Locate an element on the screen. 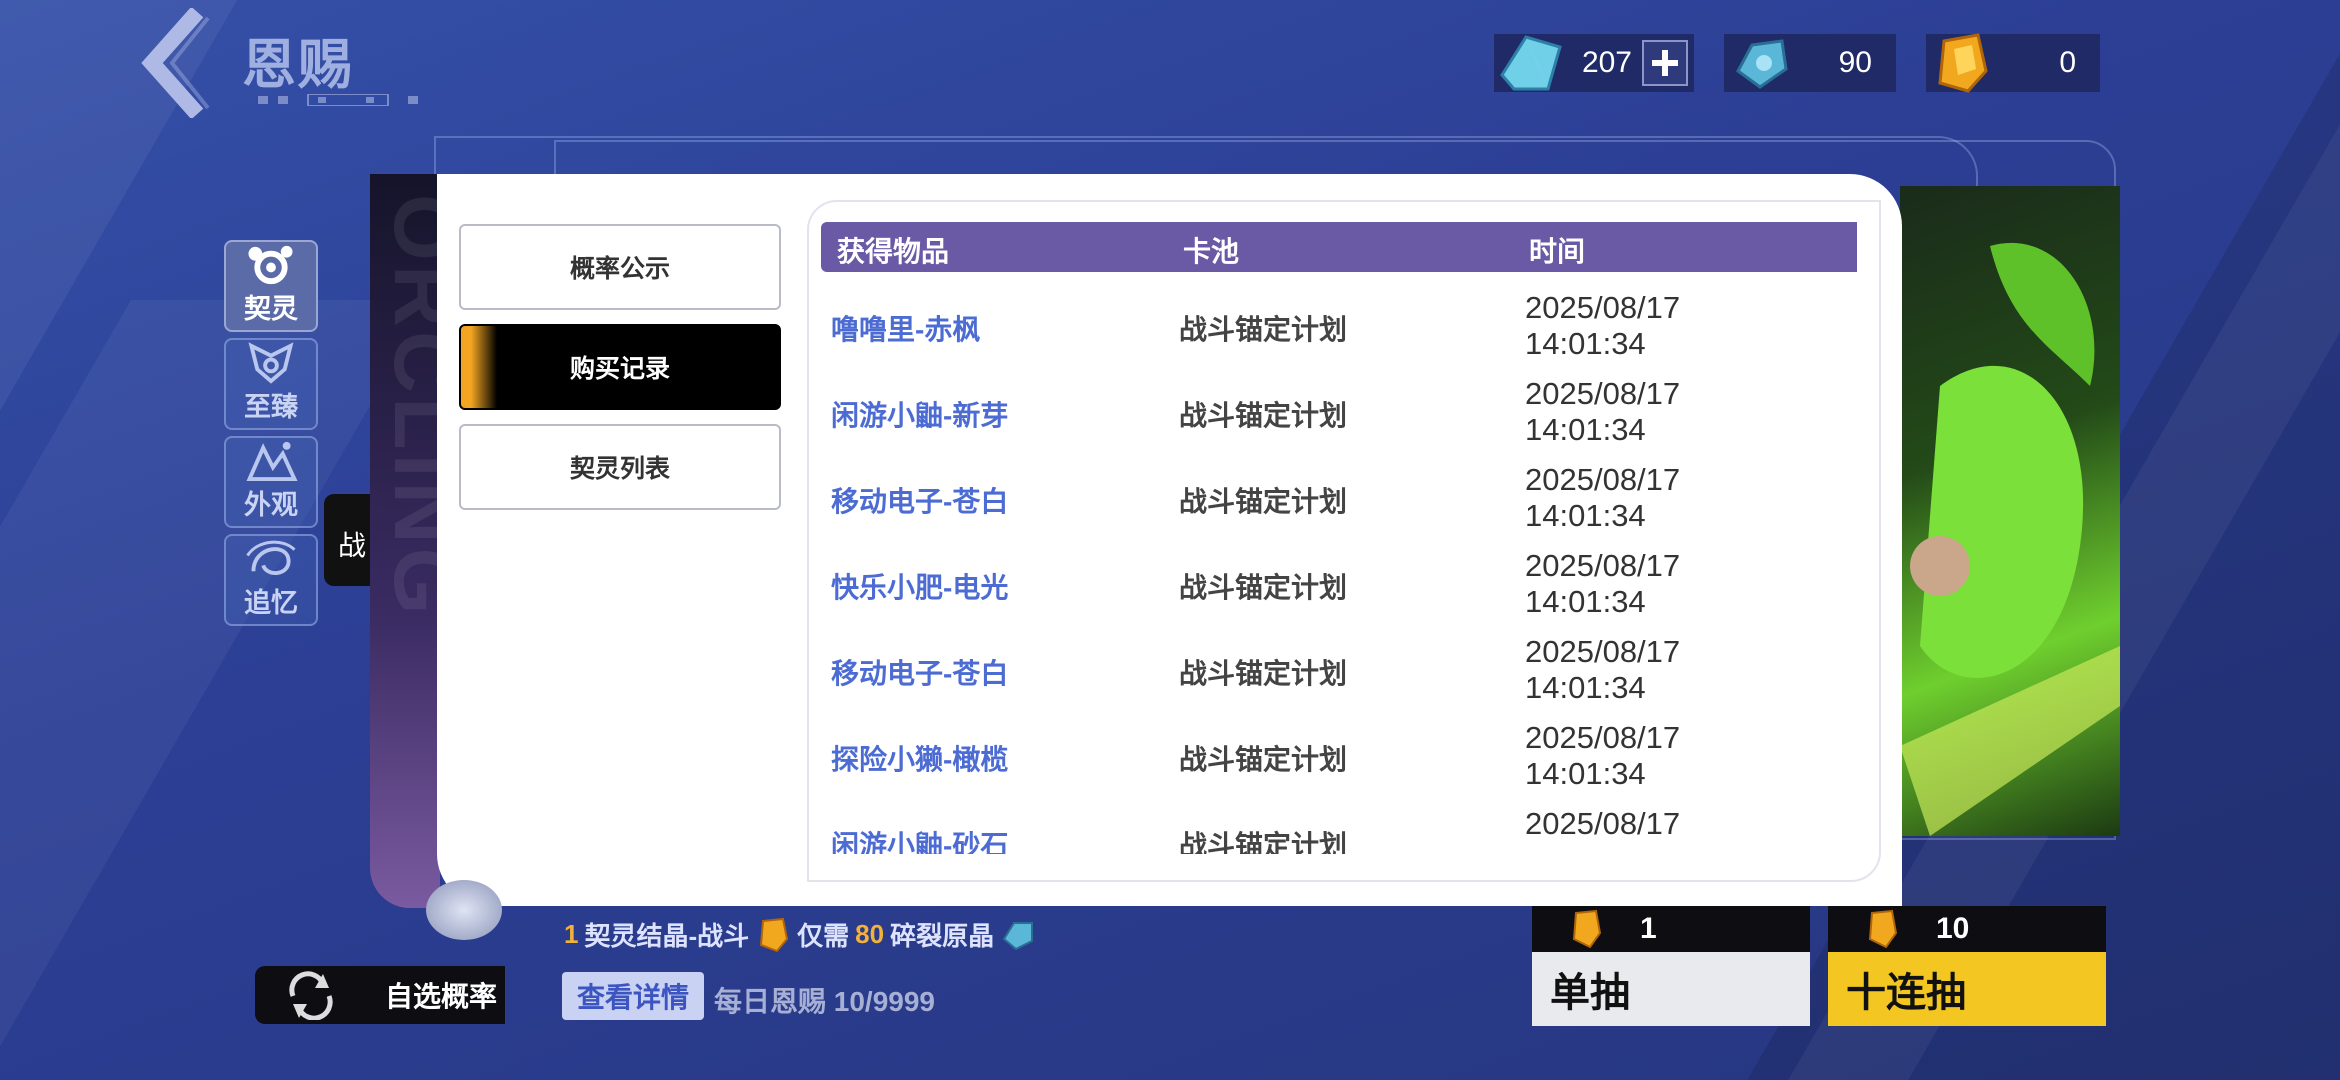  view-details-button: 查看详情 is located at coordinates (633, 996).